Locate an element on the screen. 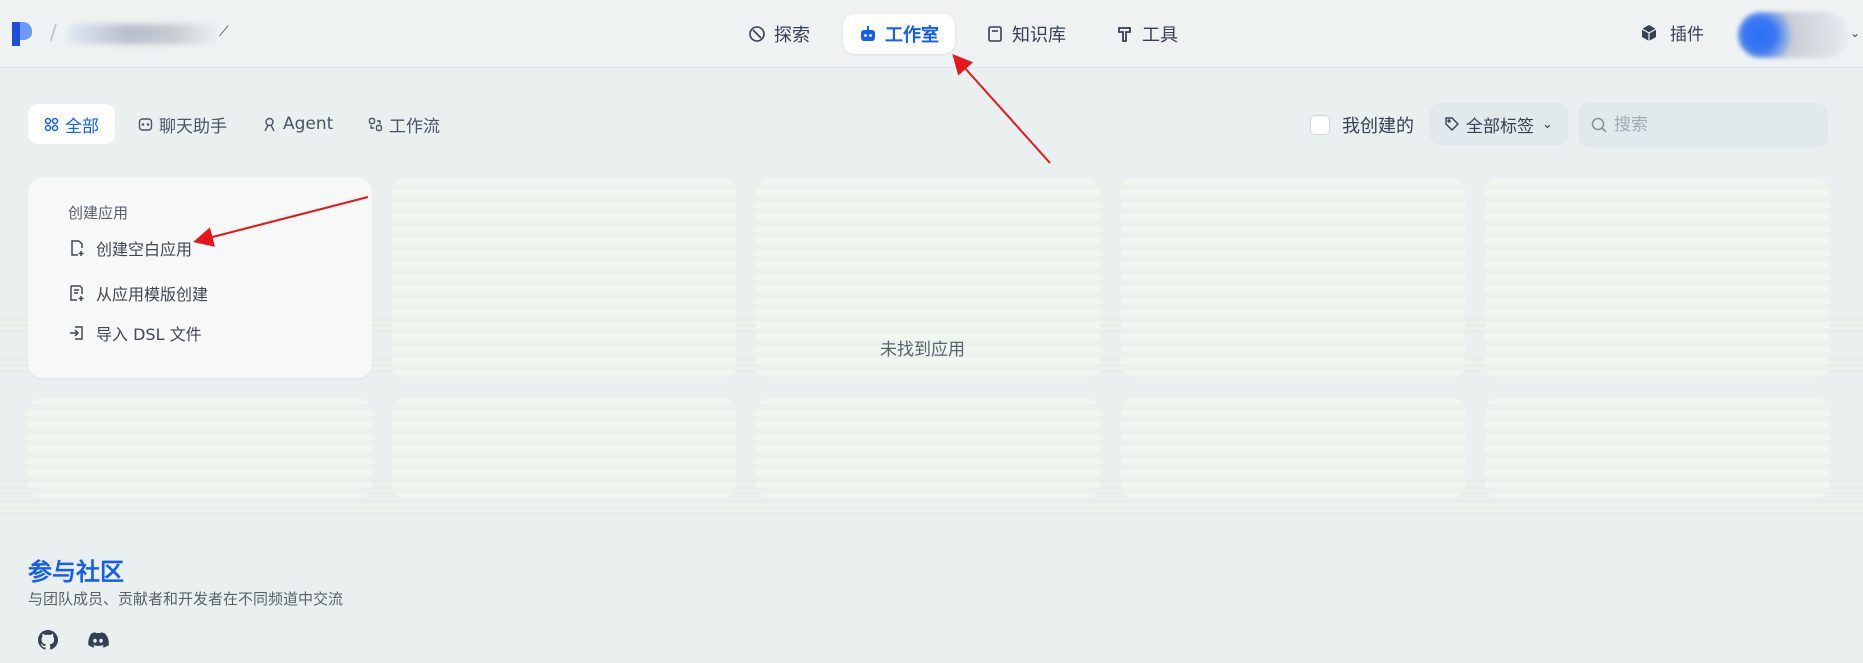  nav-studio: 工作室 is located at coordinates (899, 34).